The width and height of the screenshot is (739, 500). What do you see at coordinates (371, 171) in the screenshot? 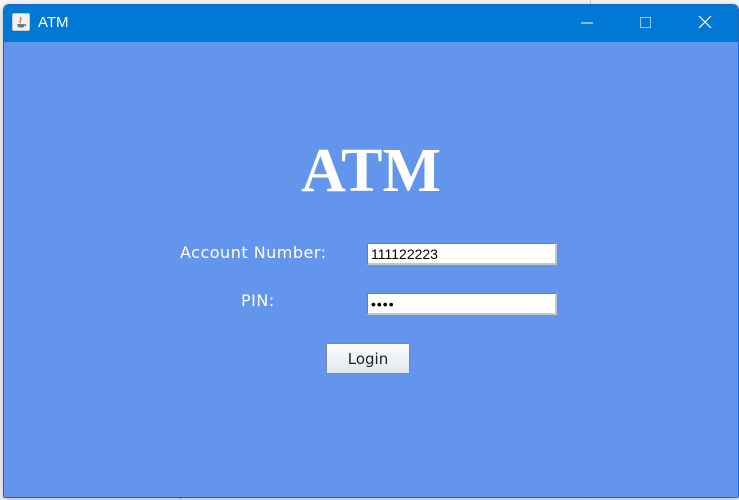
I see `page-title: ATM` at bounding box center [371, 171].